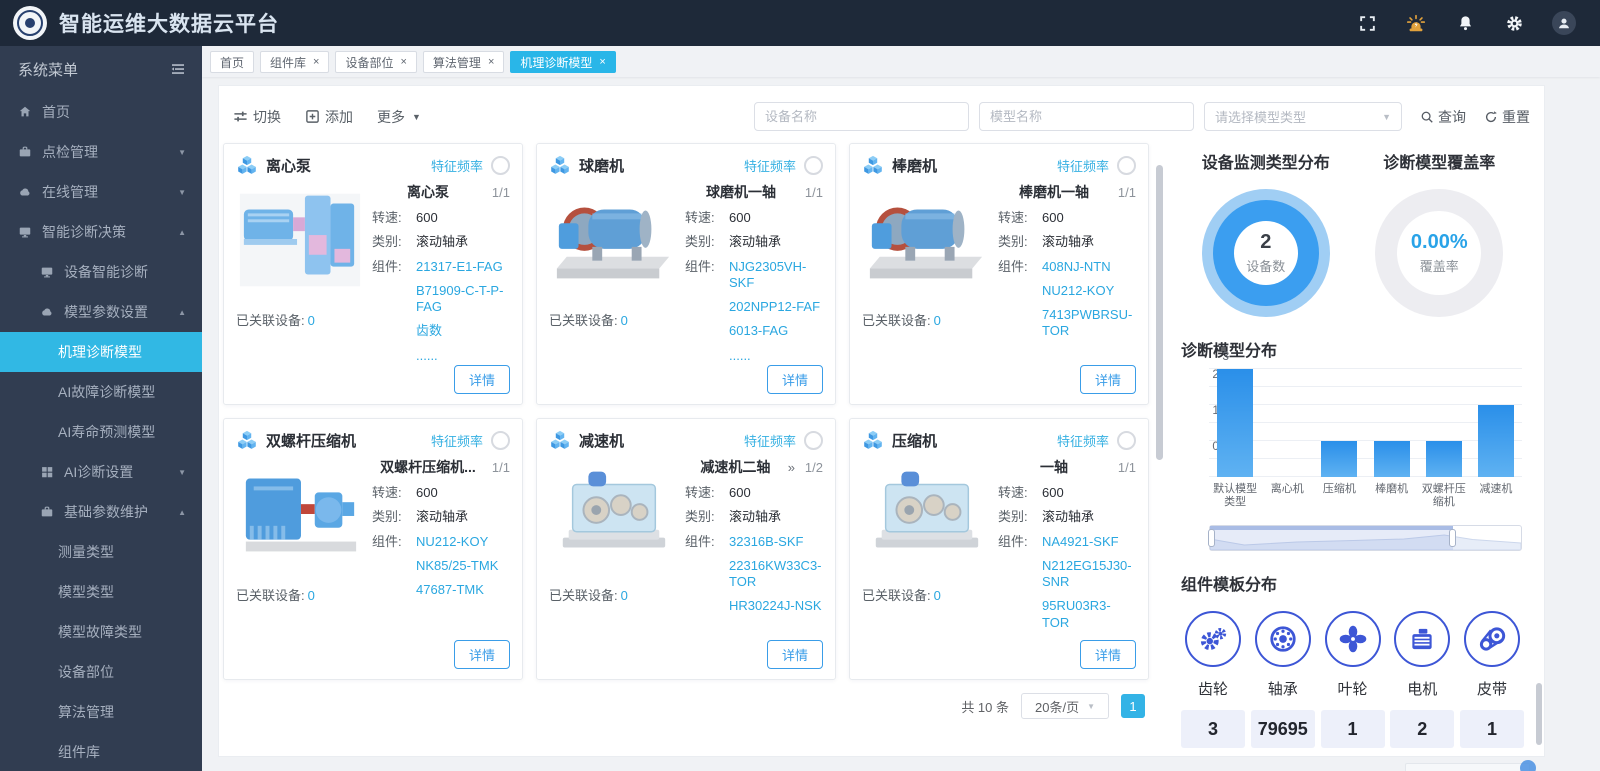  Describe the element at coordinates (1465, 23) in the screenshot. I see `bell-icon` at that location.